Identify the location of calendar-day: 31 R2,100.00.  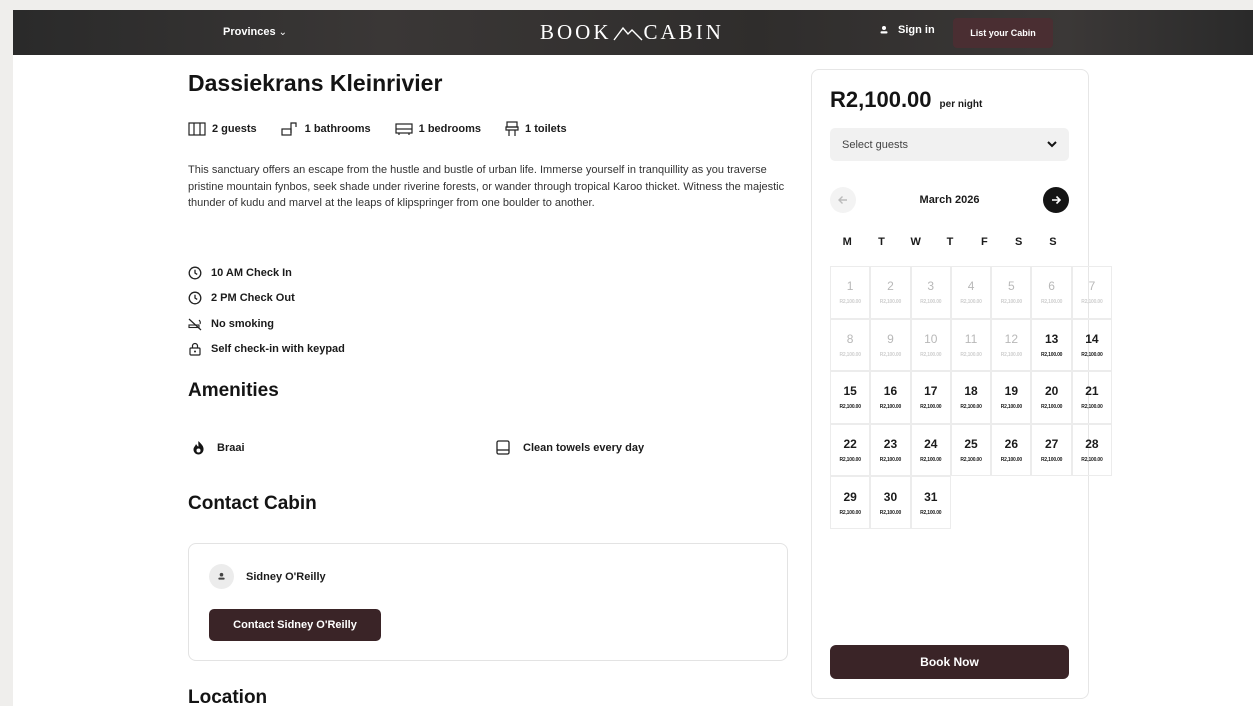
(930, 502).